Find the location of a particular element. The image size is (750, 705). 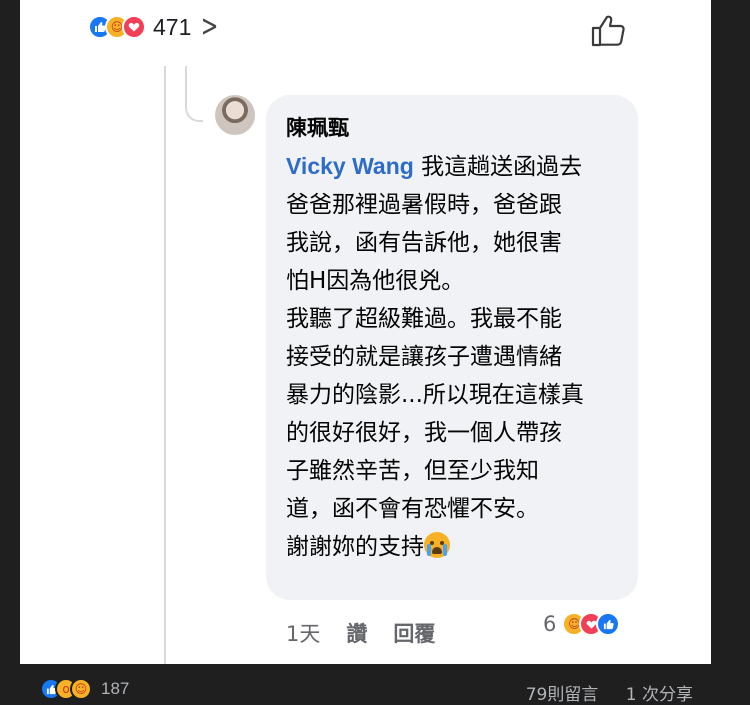

shares-count-link: 1 次分享 is located at coordinates (659, 695).